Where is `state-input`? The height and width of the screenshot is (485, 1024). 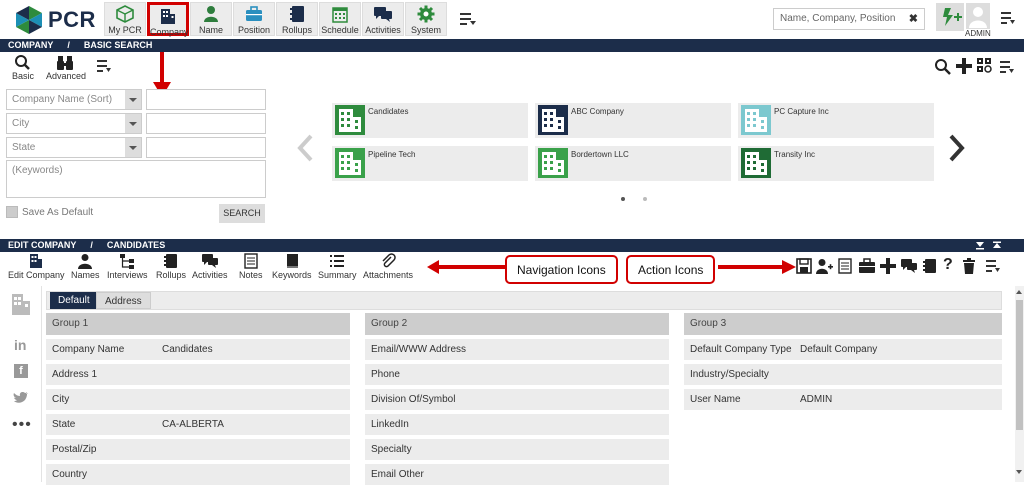
state-input is located at coordinates (206, 147).